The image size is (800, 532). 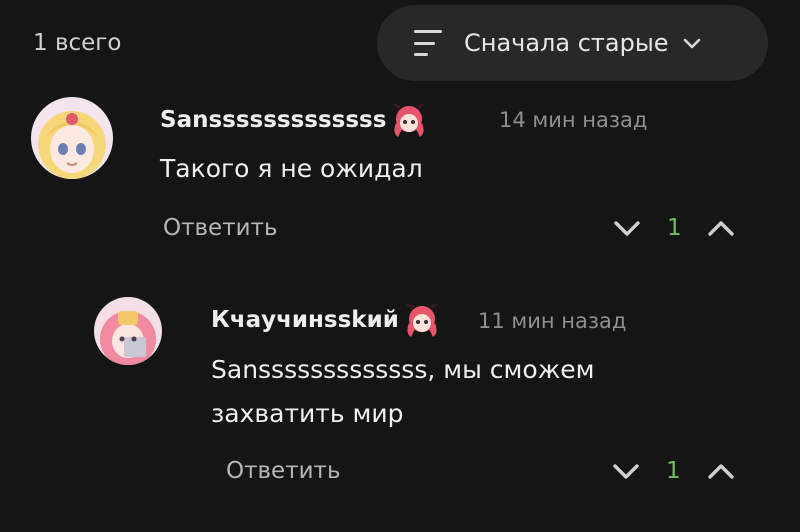 I want to click on author-name: Sansssssssssssss, so click(x=273, y=120).